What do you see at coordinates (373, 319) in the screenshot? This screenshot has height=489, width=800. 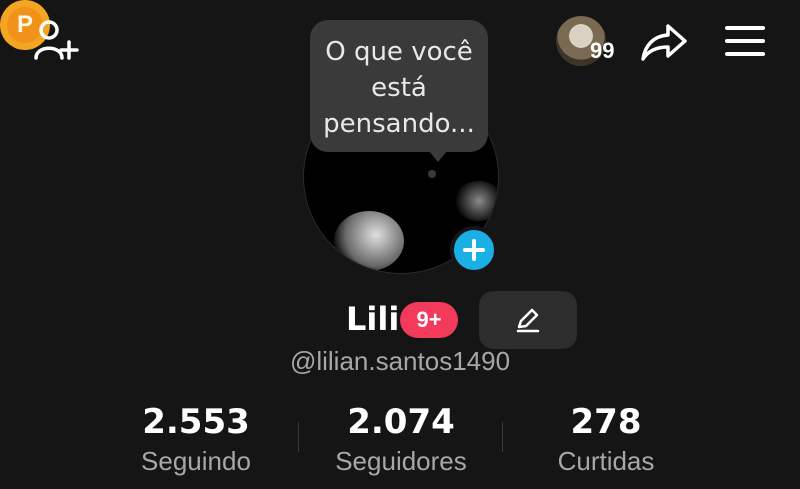 I see `profile-name: Lili` at bounding box center [373, 319].